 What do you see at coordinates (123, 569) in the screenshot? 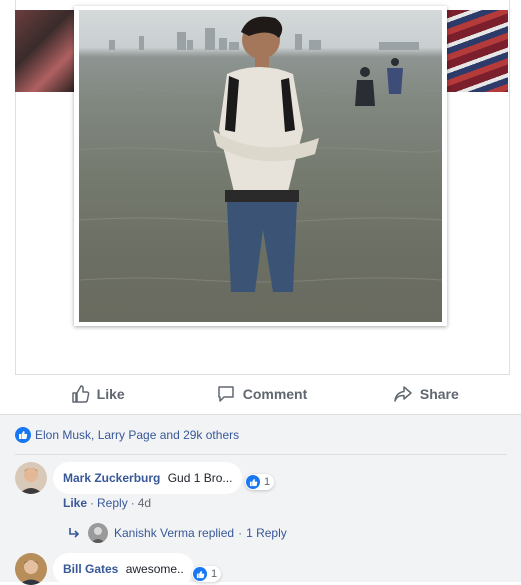
I see `comment-bubble: Bill Gates awesome..` at bounding box center [123, 569].